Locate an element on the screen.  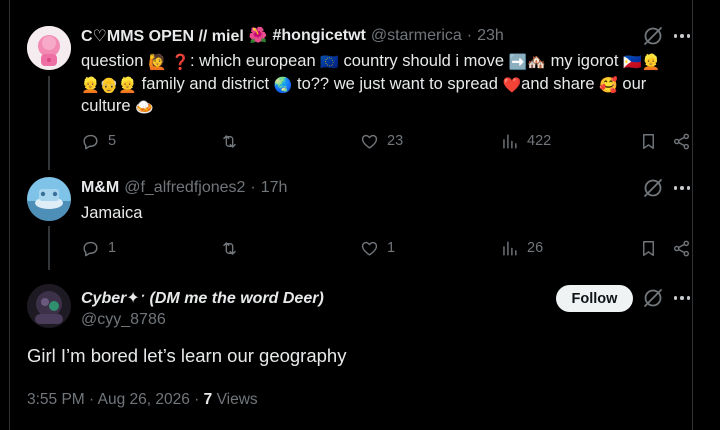
handle: @cyy_8786 is located at coordinates (123, 320).